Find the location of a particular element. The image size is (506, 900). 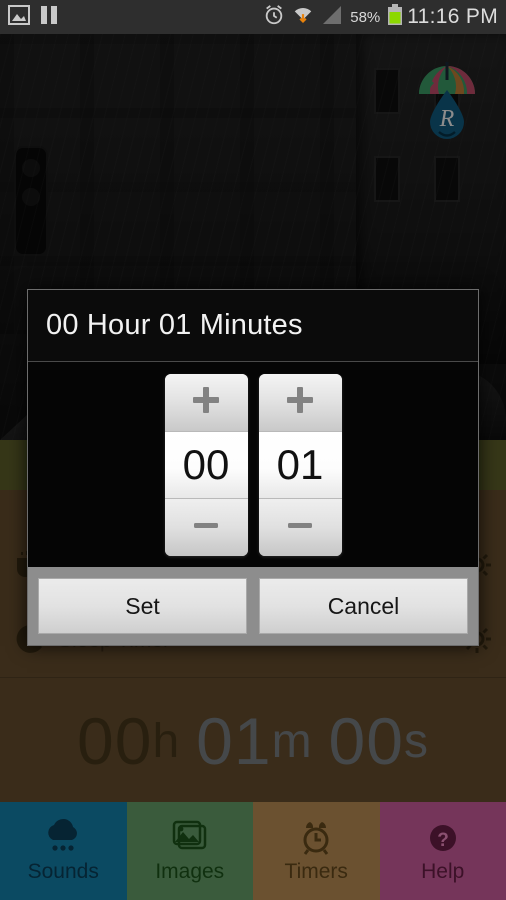

minutes-value: 01 is located at coordinates (300, 464).